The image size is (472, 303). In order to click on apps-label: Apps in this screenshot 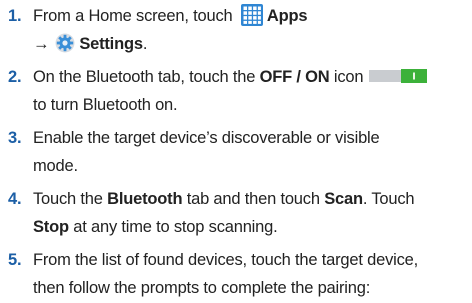, I will do `click(287, 16)`.